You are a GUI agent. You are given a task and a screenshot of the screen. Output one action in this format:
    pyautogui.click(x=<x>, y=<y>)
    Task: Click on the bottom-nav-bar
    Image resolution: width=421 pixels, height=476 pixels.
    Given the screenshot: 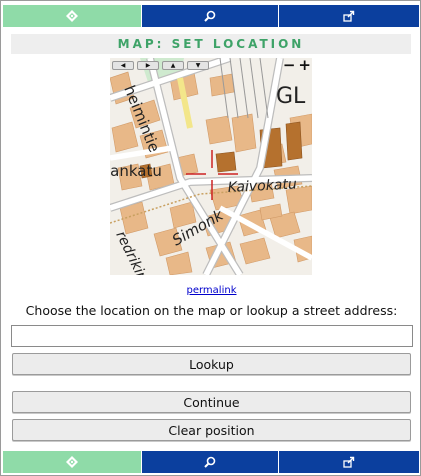 What is the action you would take?
    pyautogui.click(x=211, y=462)
    